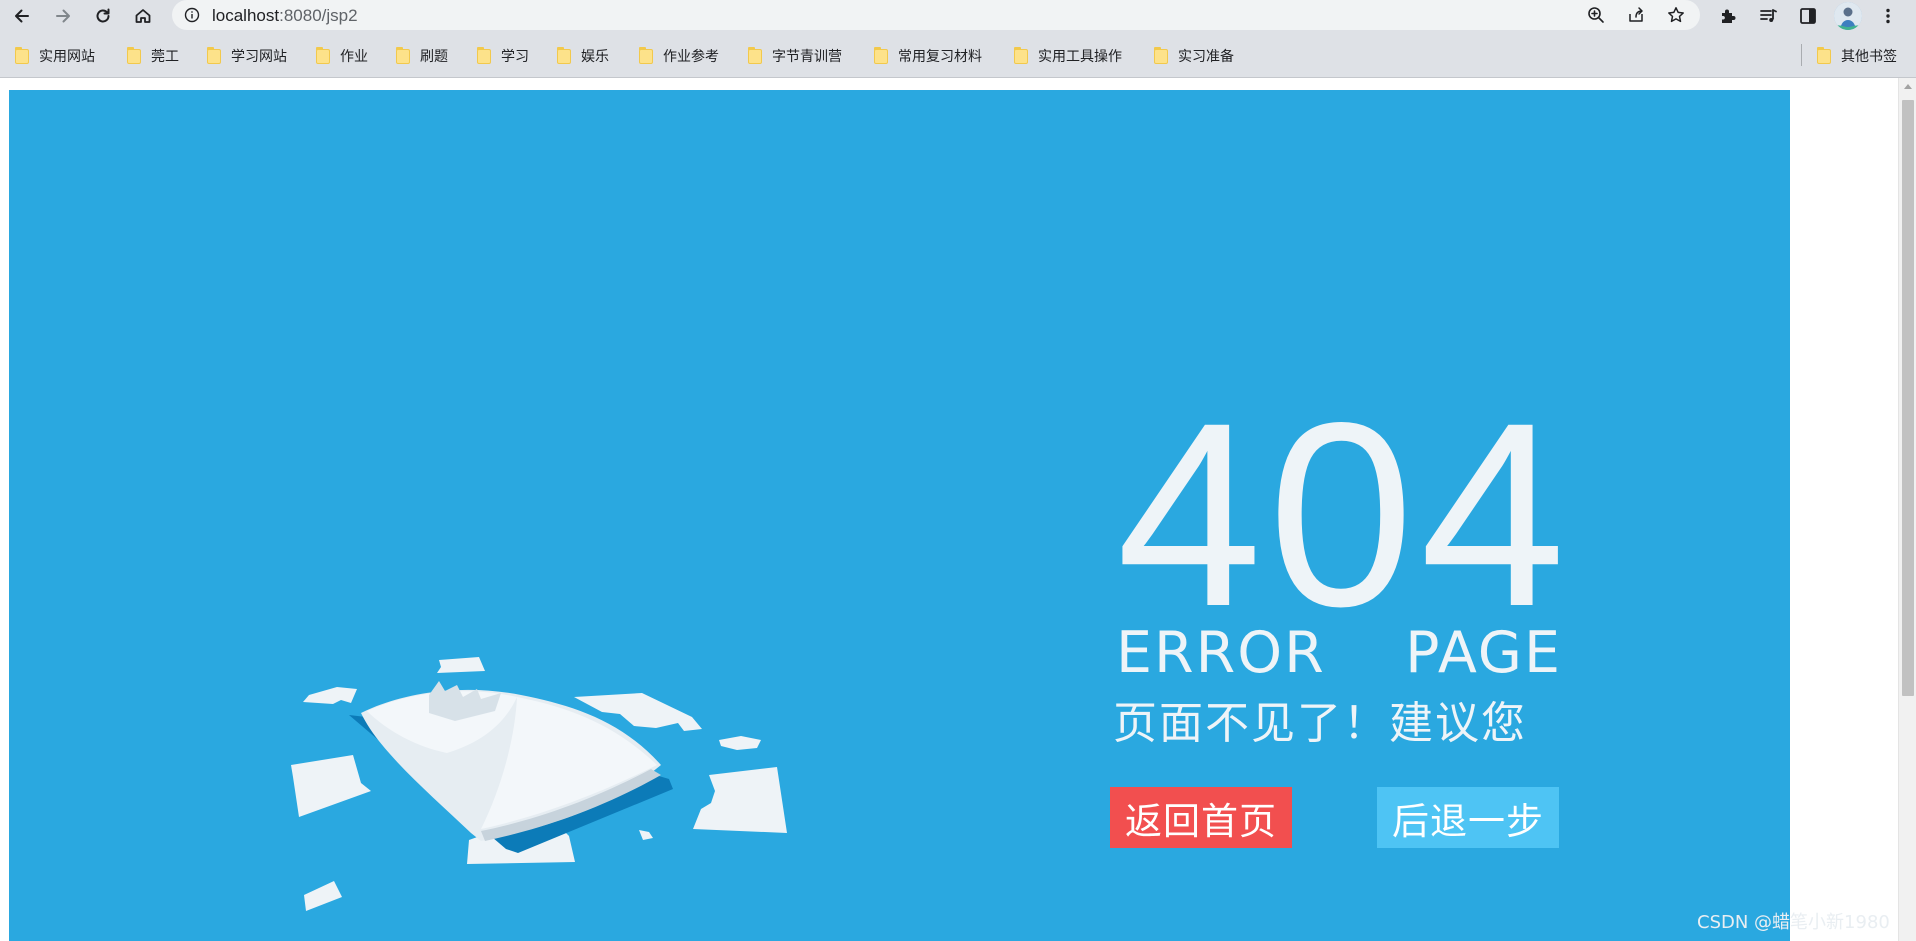 The width and height of the screenshot is (1916, 941). I want to click on bookmark-folder: 字节青训营, so click(795, 56).